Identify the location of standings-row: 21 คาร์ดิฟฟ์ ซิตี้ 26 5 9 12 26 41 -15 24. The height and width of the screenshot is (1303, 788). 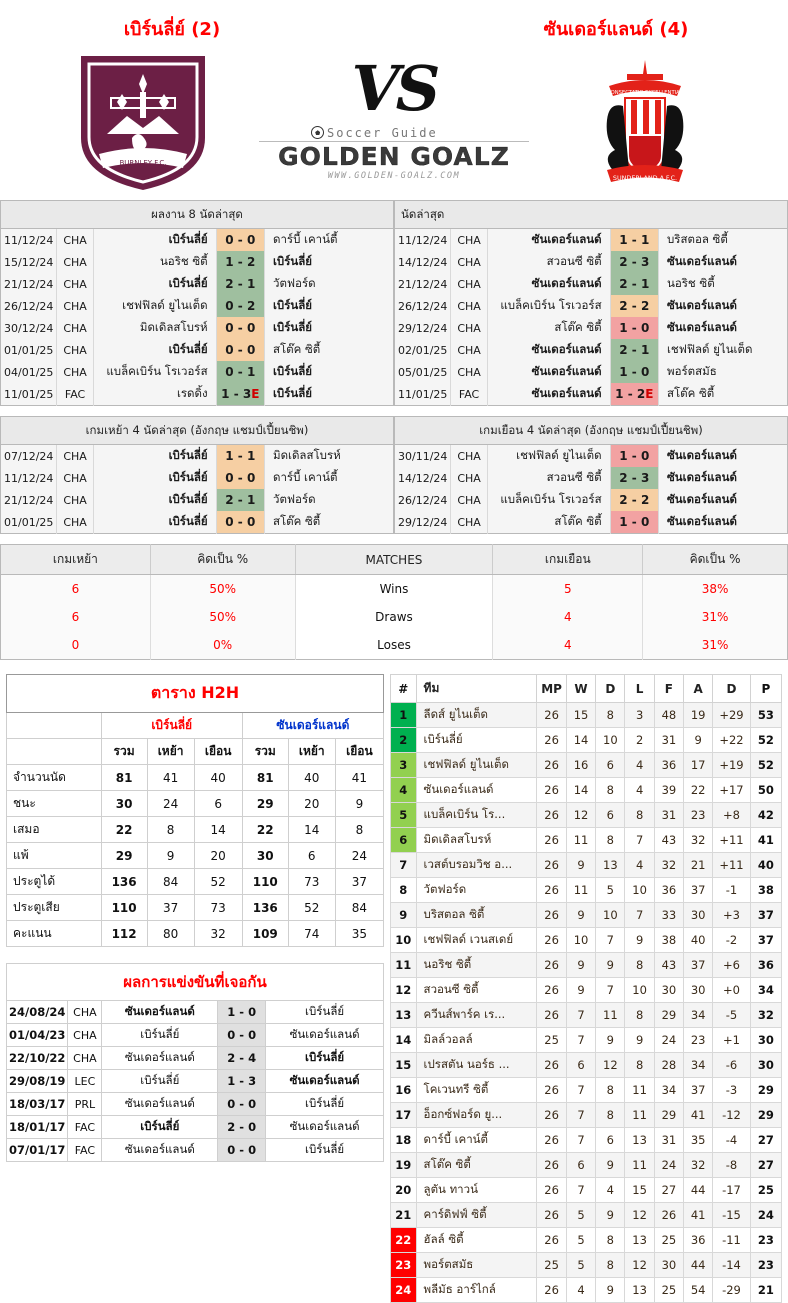
(586, 1215).